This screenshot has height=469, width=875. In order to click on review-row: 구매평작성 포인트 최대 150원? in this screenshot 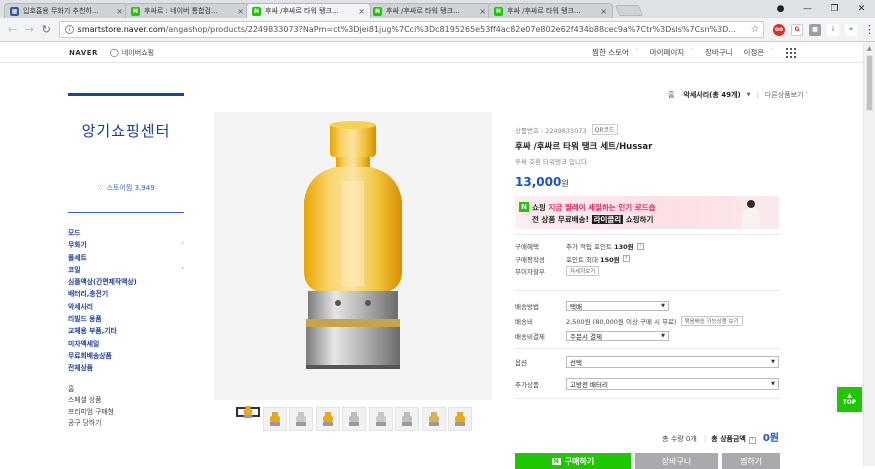, I will do `click(647, 259)`.